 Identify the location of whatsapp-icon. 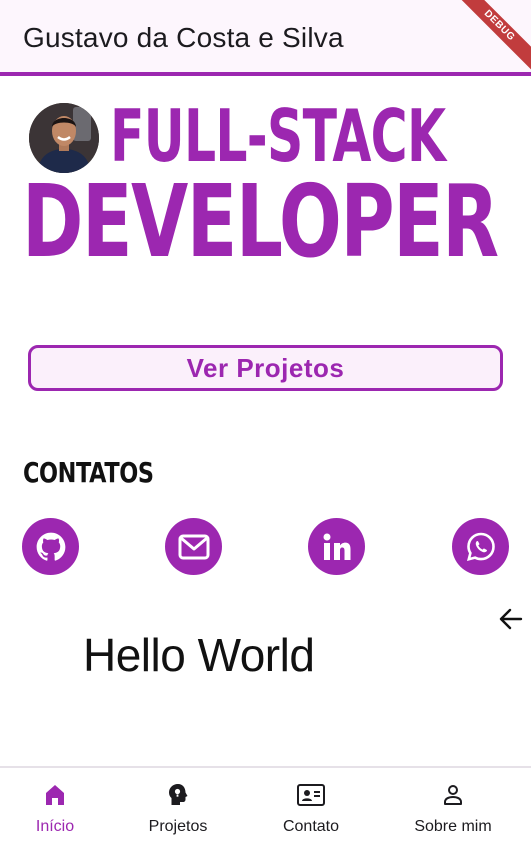
(480, 546).